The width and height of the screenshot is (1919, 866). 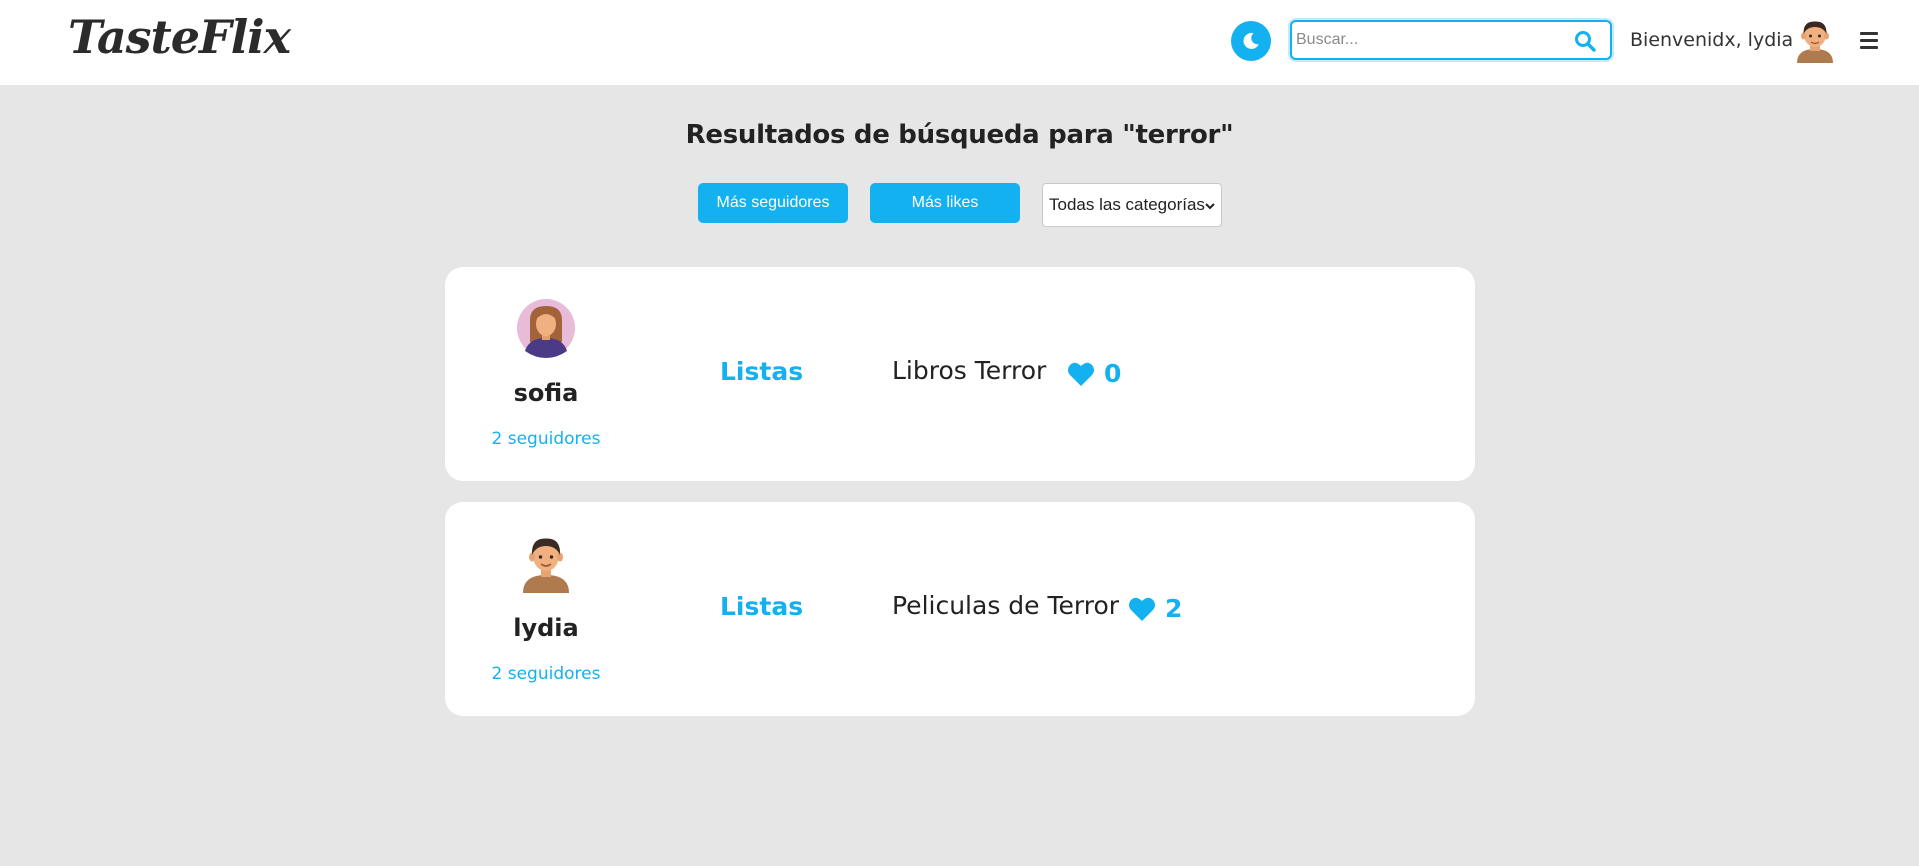 I want to click on category-select-value: Todas las categorías, so click(x=1127, y=204).